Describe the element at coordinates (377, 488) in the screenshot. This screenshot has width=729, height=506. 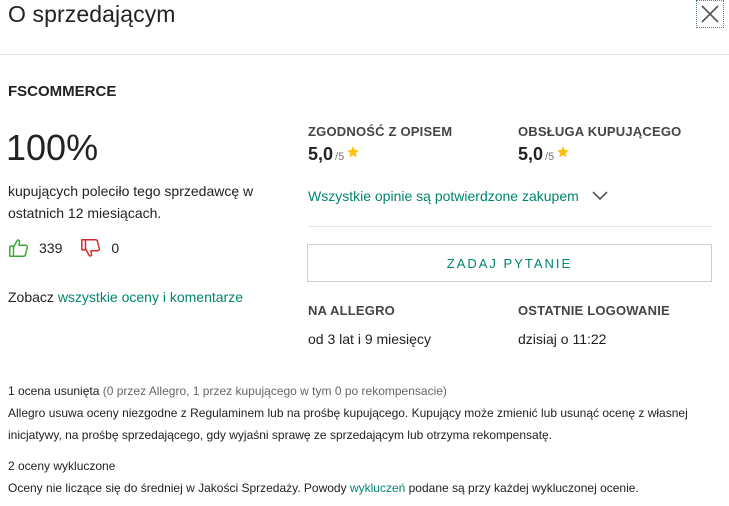
I see `exclusions-link: wykluczeń` at that location.